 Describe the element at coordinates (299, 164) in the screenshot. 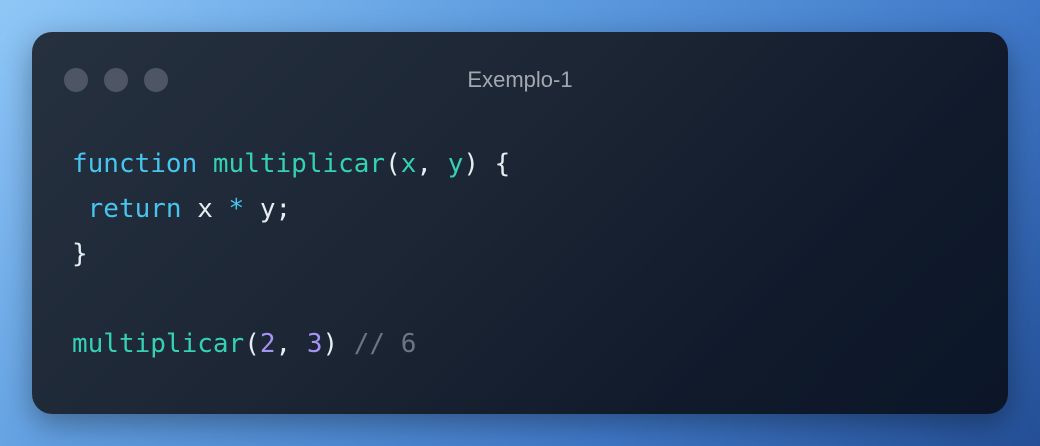

I see `function-name: multiplicar` at that location.